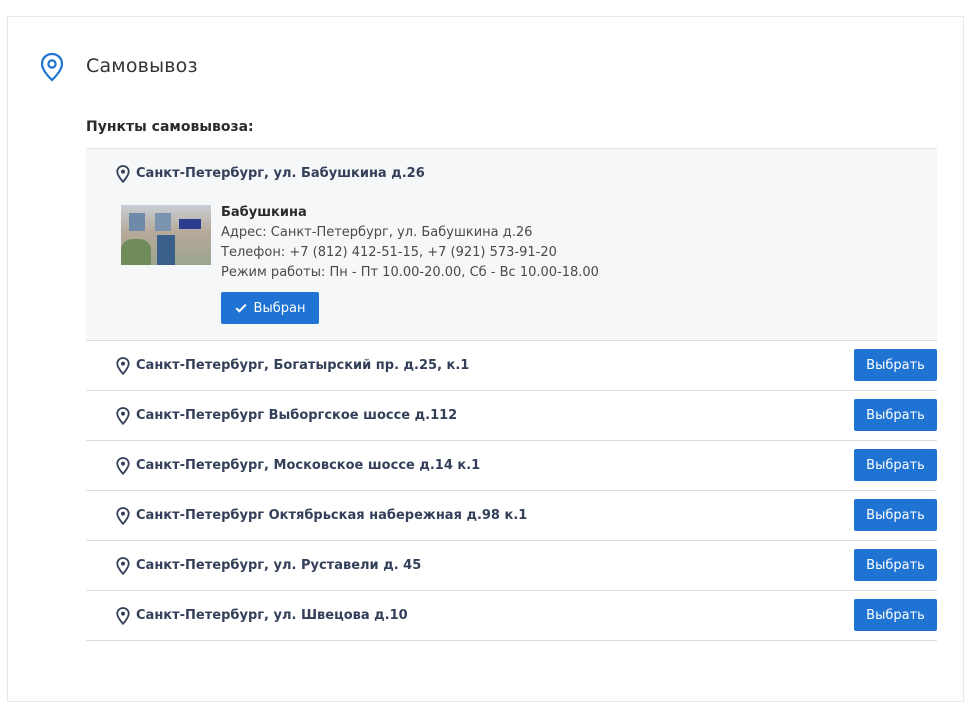 This screenshot has height=715, width=977. Describe the element at coordinates (279, 308) in the screenshot. I see `selected-button-label: Выбран` at that location.